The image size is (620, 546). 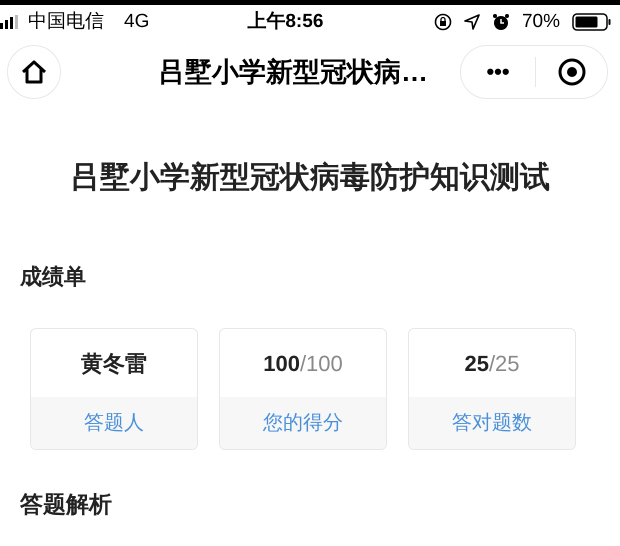 I want to click on card-total: /100, so click(x=321, y=364).